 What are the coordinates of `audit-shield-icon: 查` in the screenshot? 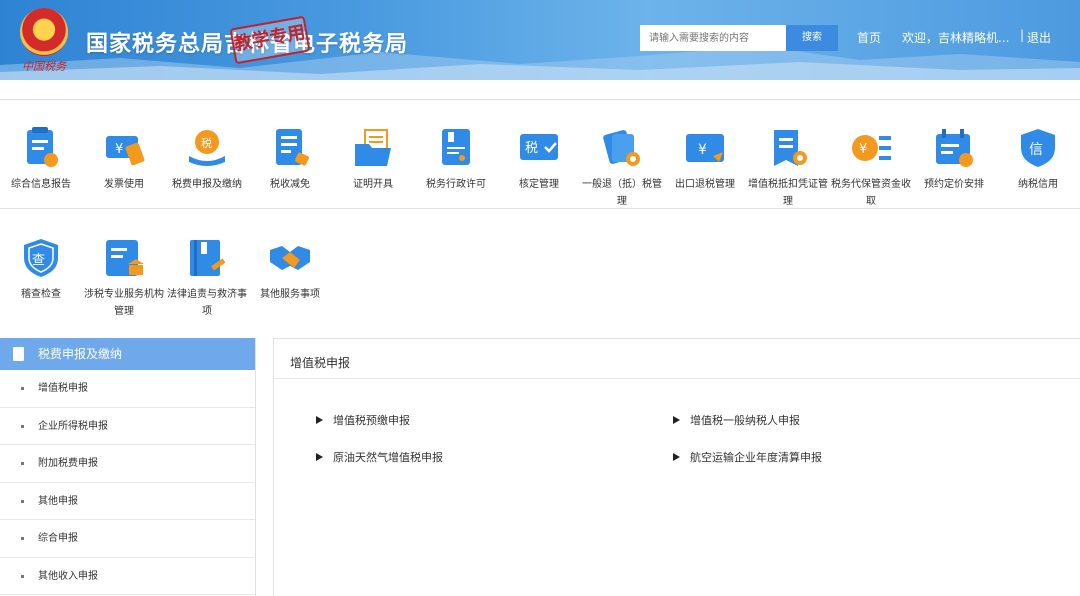 It's located at (41, 258).